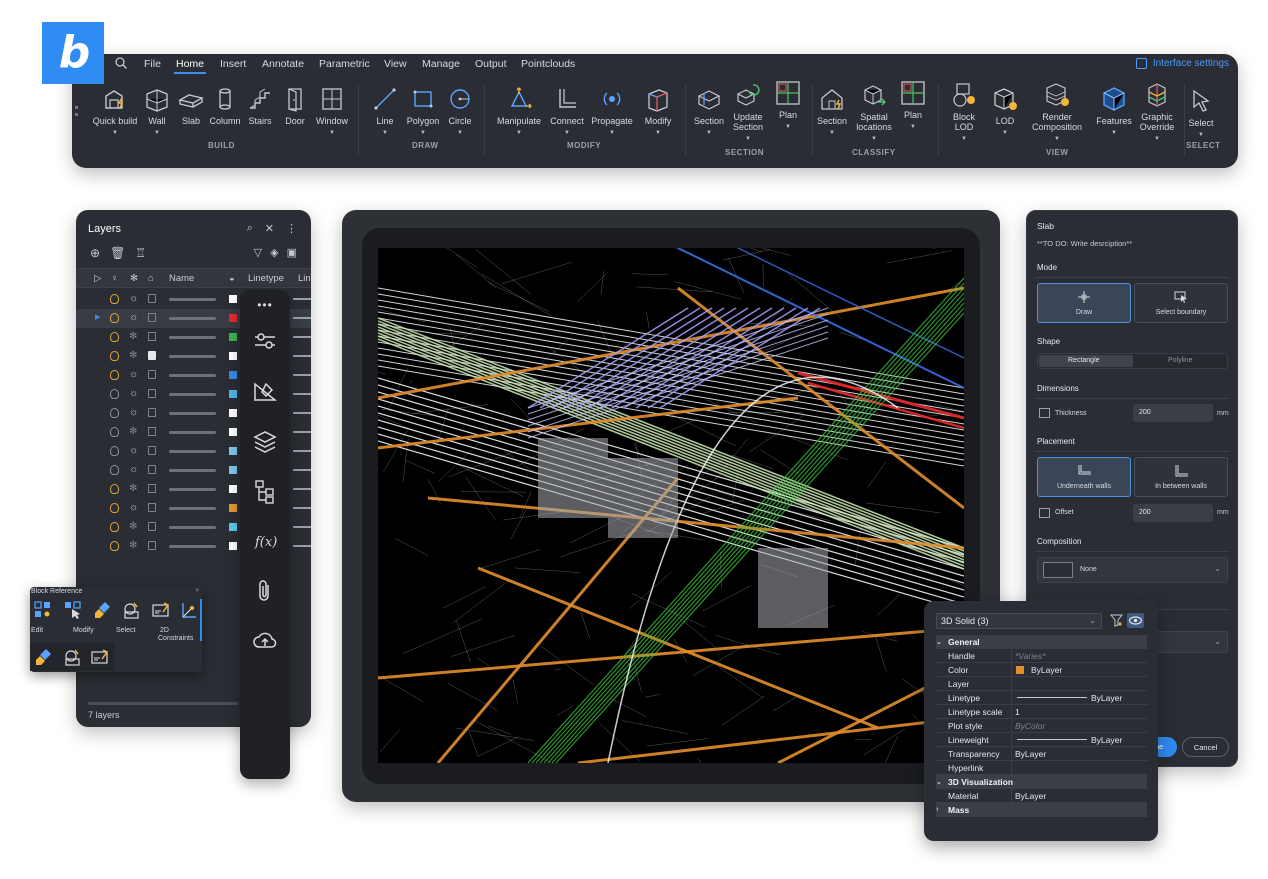 This screenshot has height=879, width=1268. What do you see at coordinates (1041, 712) in the screenshot?
I see `property-row: Linetype scale 1` at bounding box center [1041, 712].